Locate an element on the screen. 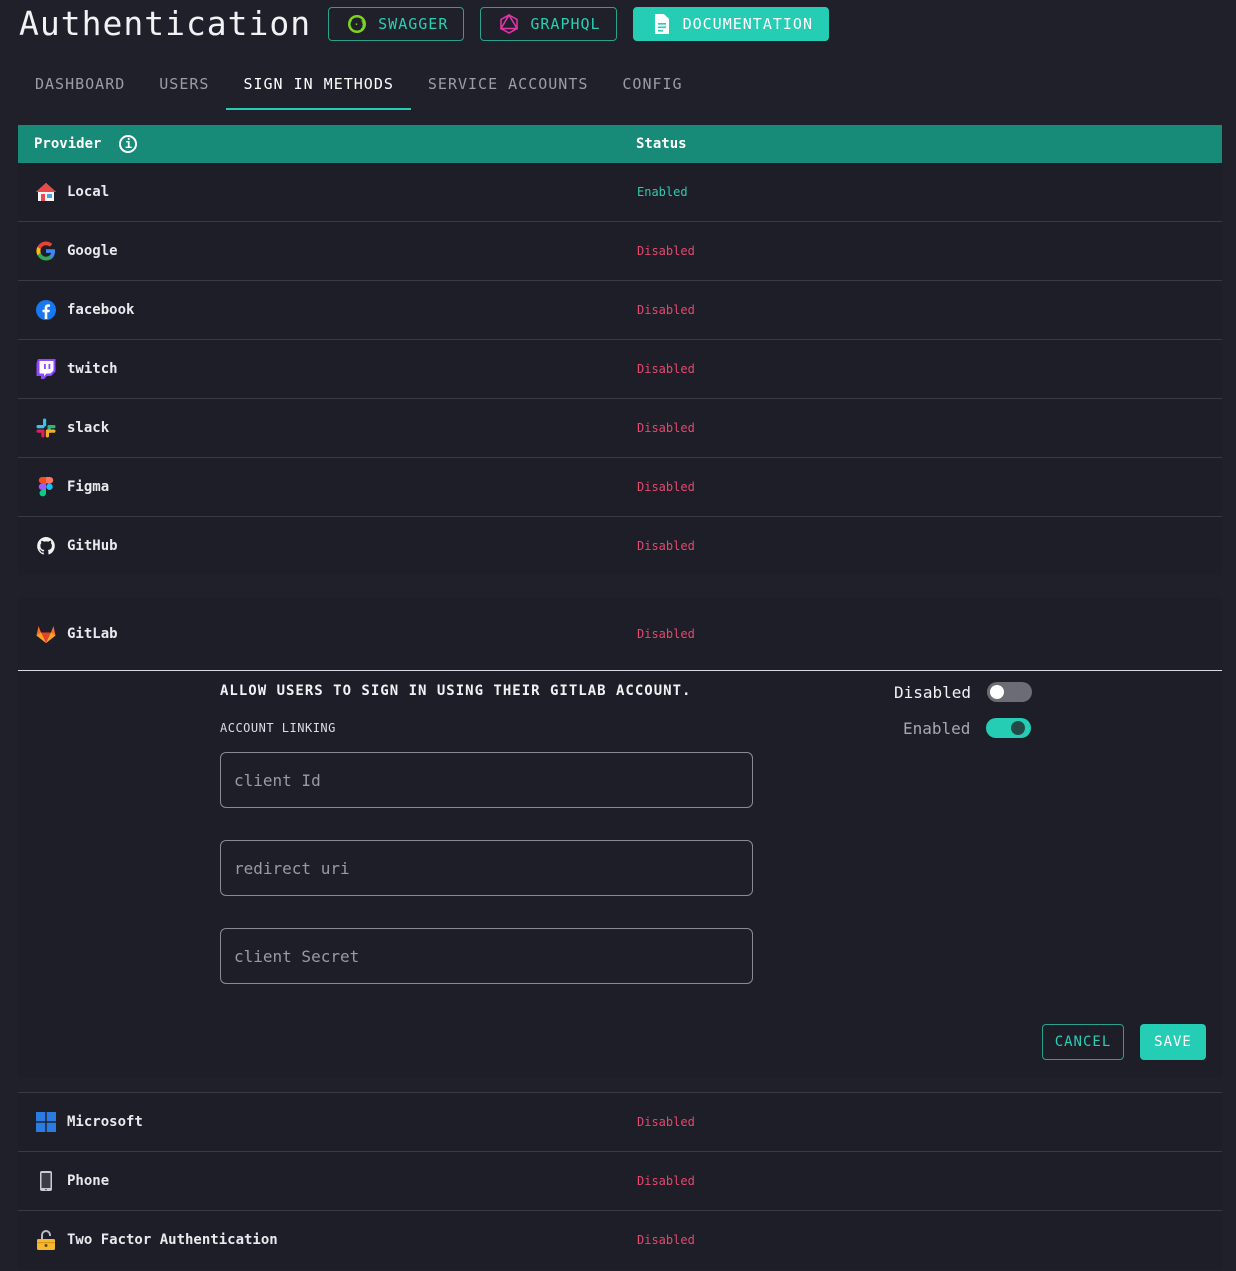  swagger-label: SWAGGER is located at coordinates (413, 24).